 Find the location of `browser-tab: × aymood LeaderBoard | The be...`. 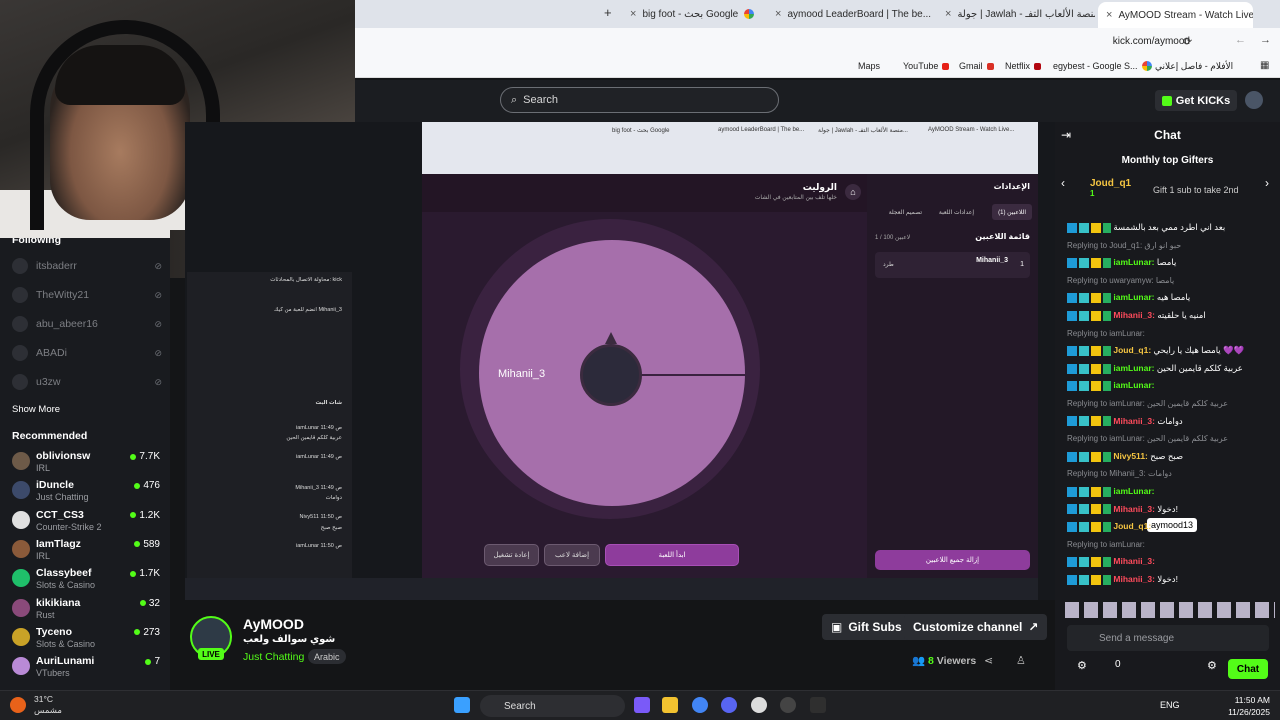

browser-tab: × aymood LeaderBoard | The be... is located at coordinates (855, 14).